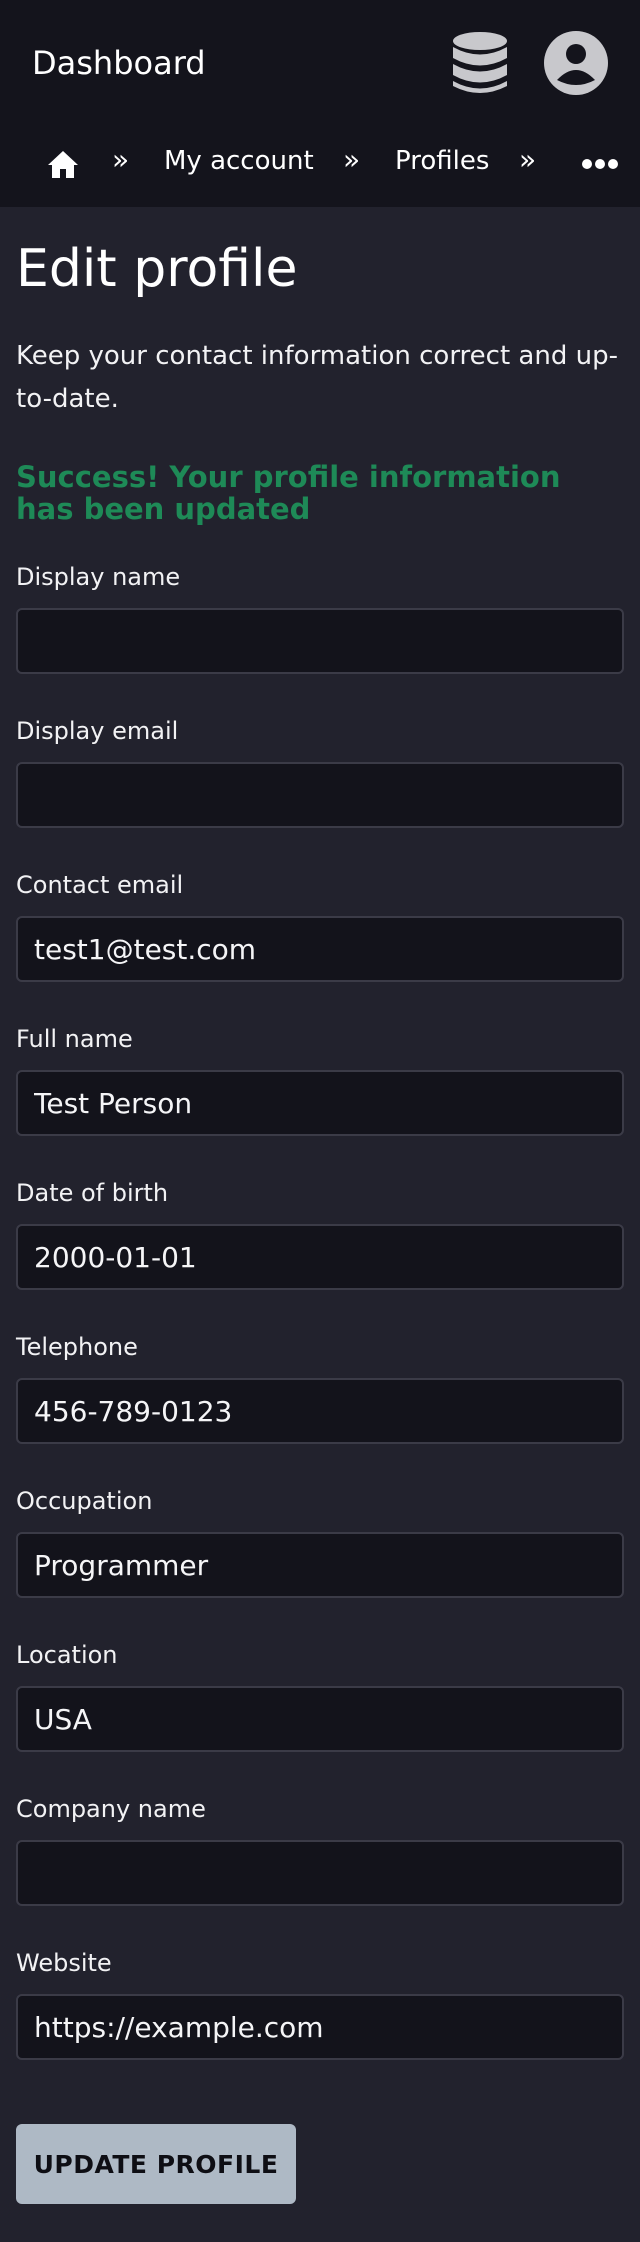 This screenshot has width=640, height=2242. I want to click on occupation-input, so click(320, 1565).